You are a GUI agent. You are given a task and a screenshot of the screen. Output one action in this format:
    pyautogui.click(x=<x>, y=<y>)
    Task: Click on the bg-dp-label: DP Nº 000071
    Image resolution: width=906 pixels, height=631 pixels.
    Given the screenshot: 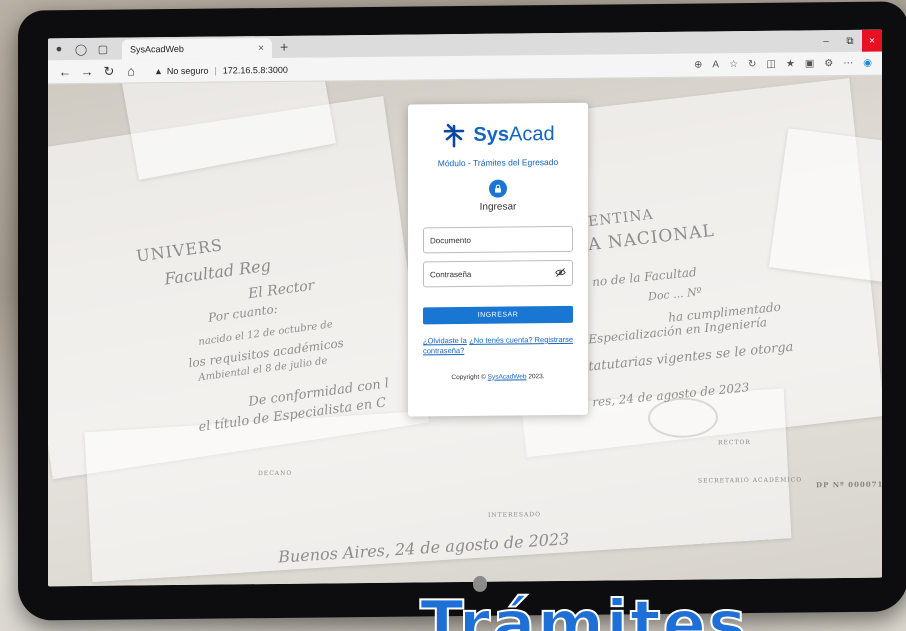 What is the action you would take?
    pyautogui.click(x=849, y=484)
    